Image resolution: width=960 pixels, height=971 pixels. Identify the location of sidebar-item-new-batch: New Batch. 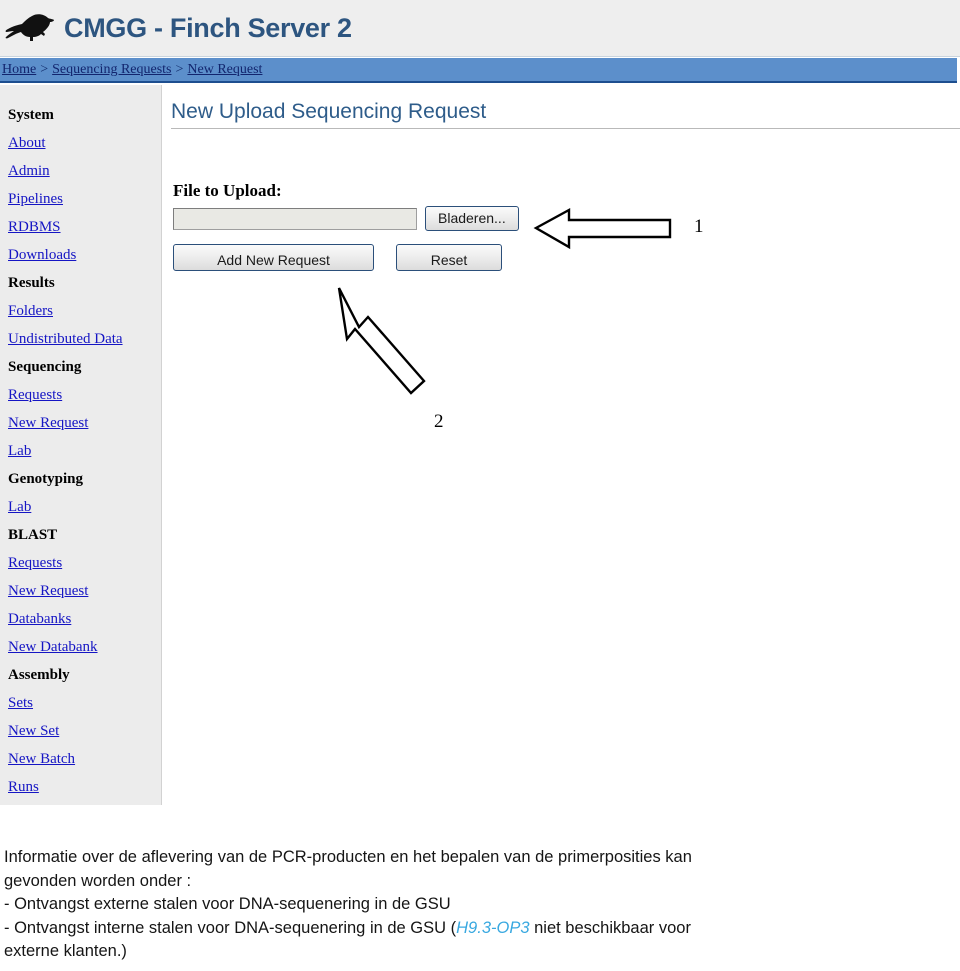
(82, 759).